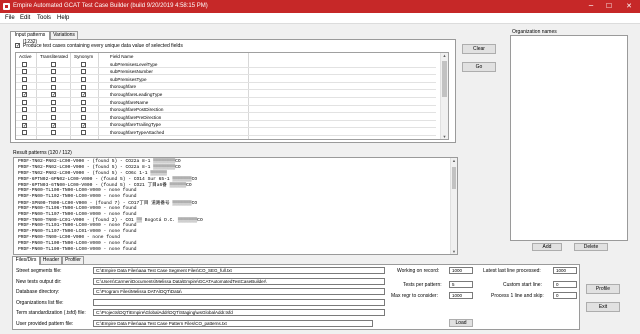 This screenshot has height=334, width=640. What do you see at coordinates (226, 79) in the screenshot?
I see `grid-row: subPremisesType` at bounding box center [226, 79].